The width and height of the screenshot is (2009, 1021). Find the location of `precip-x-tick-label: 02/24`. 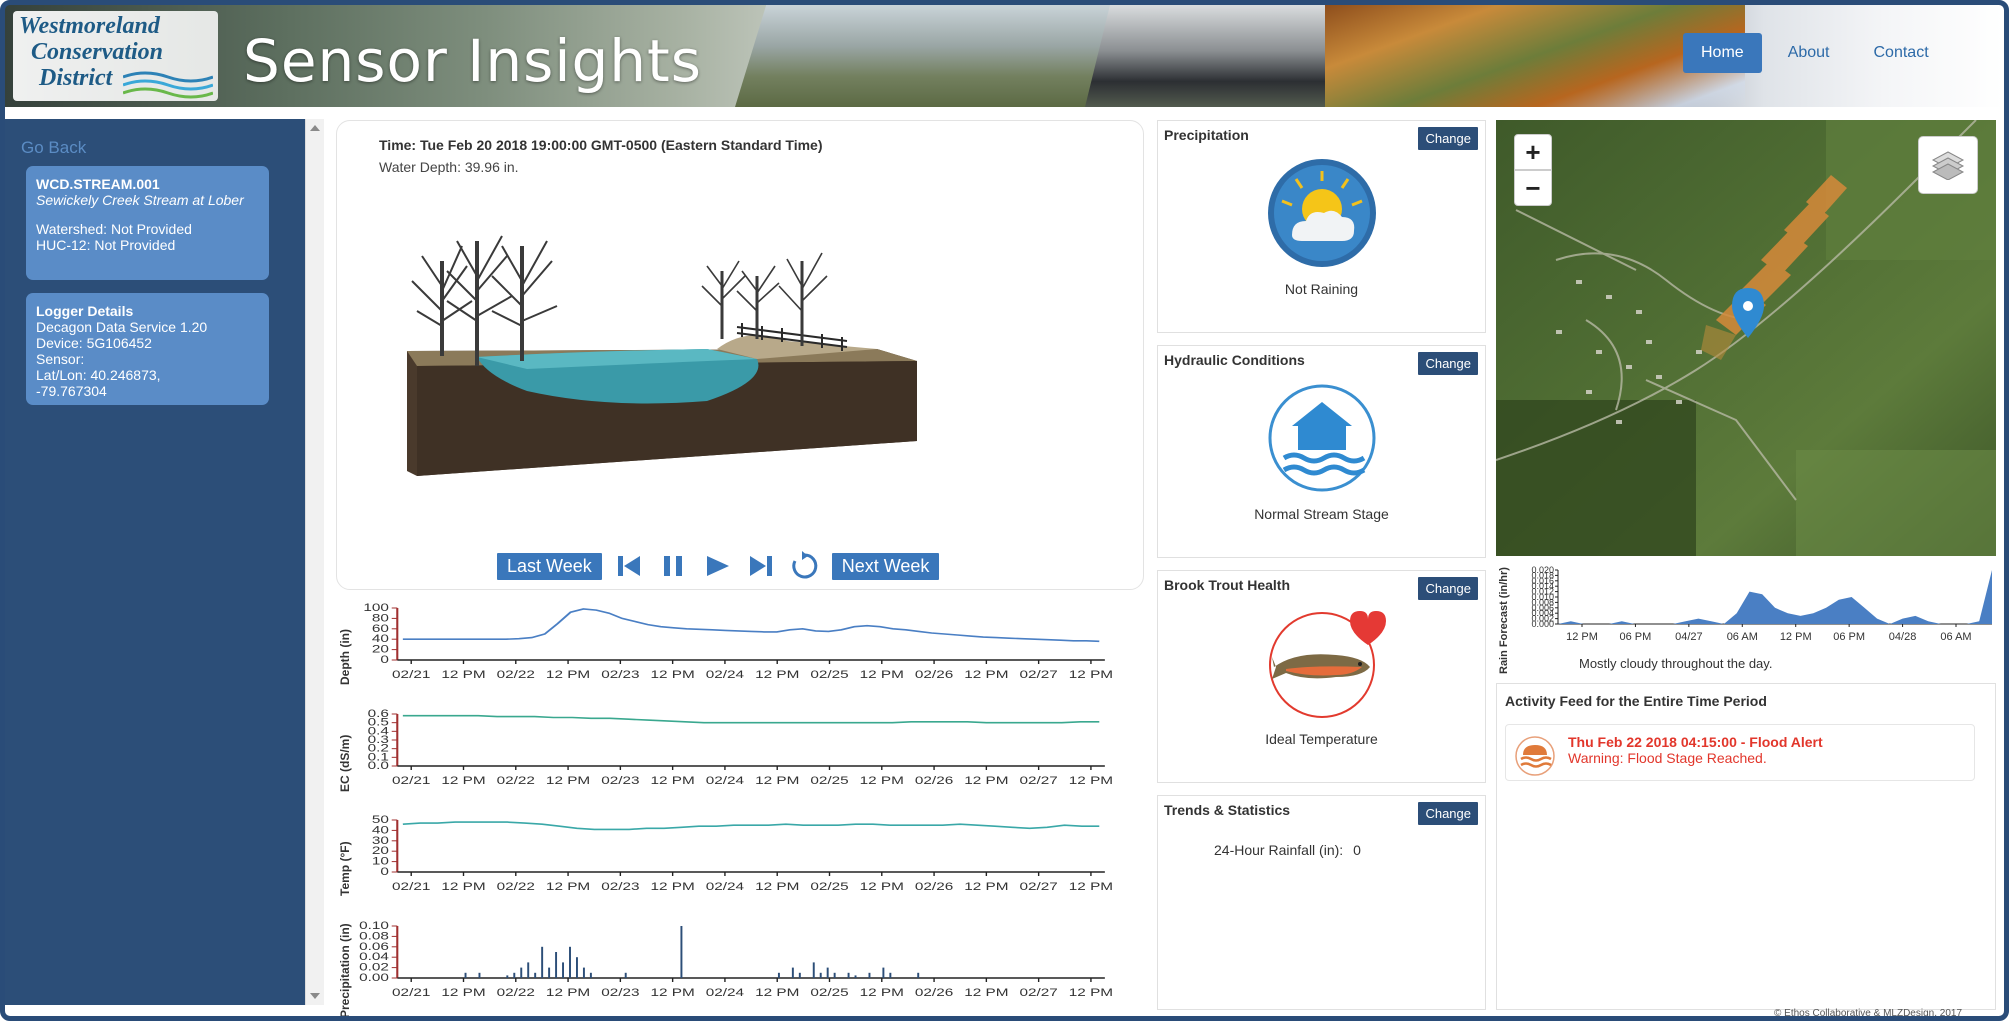

precip-x-tick-label: 02/24 is located at coordinates (725, 992).